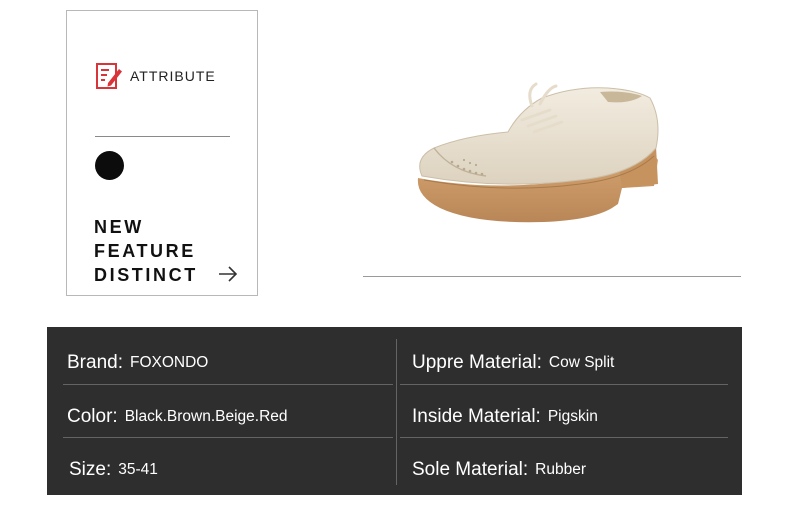 The height and width of the screenshot is (527, 790). I want to click on attribute-header: ATTRIBUTE, so click(155, 76).